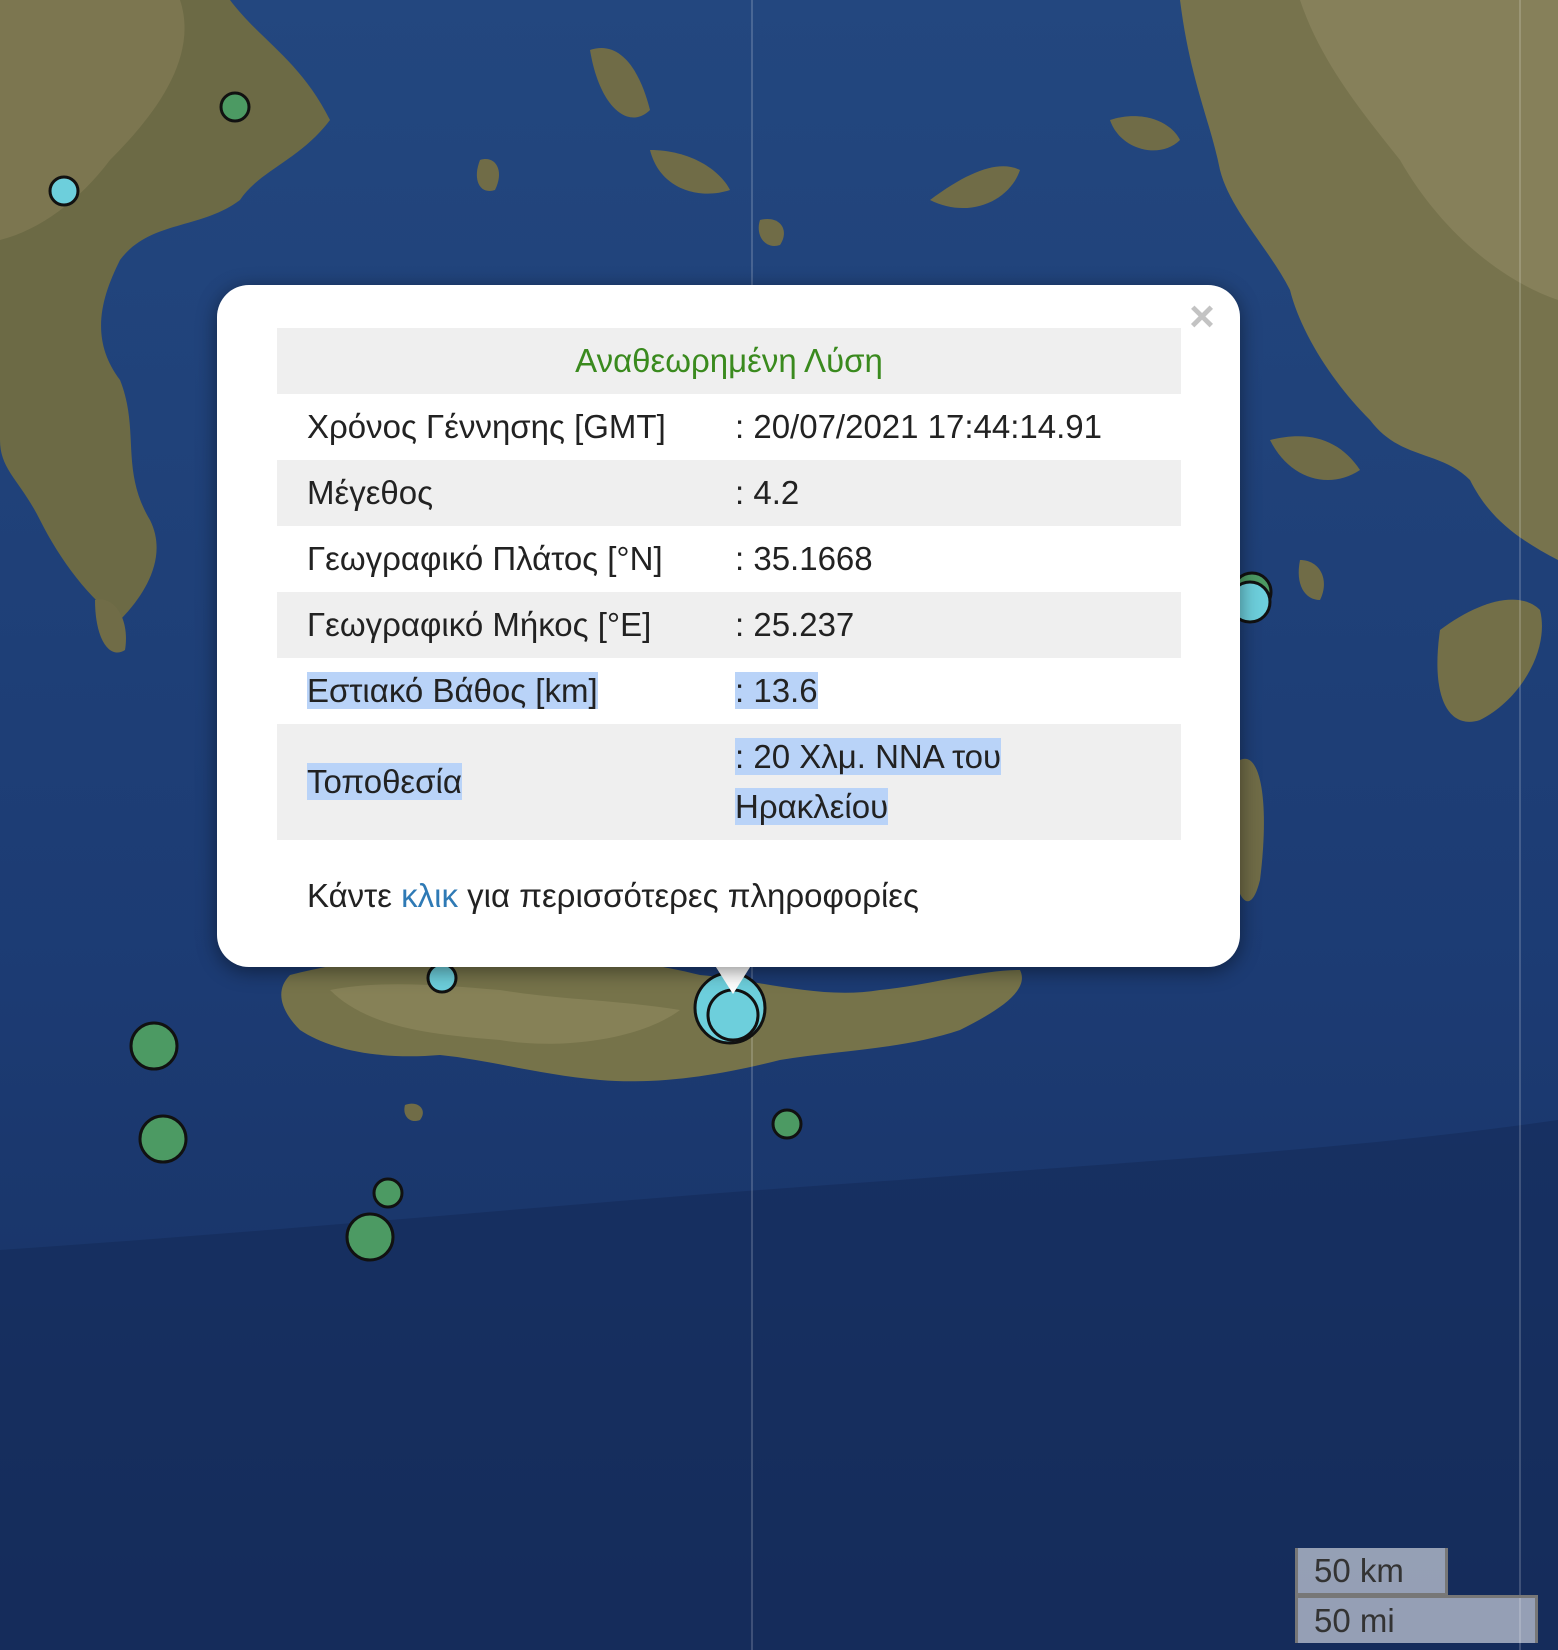 The width and height of the screenshot is (1558, 1650). I want to click on origin-time-label: Χρόνος Γέννησης [GMT], so click(486, 426).